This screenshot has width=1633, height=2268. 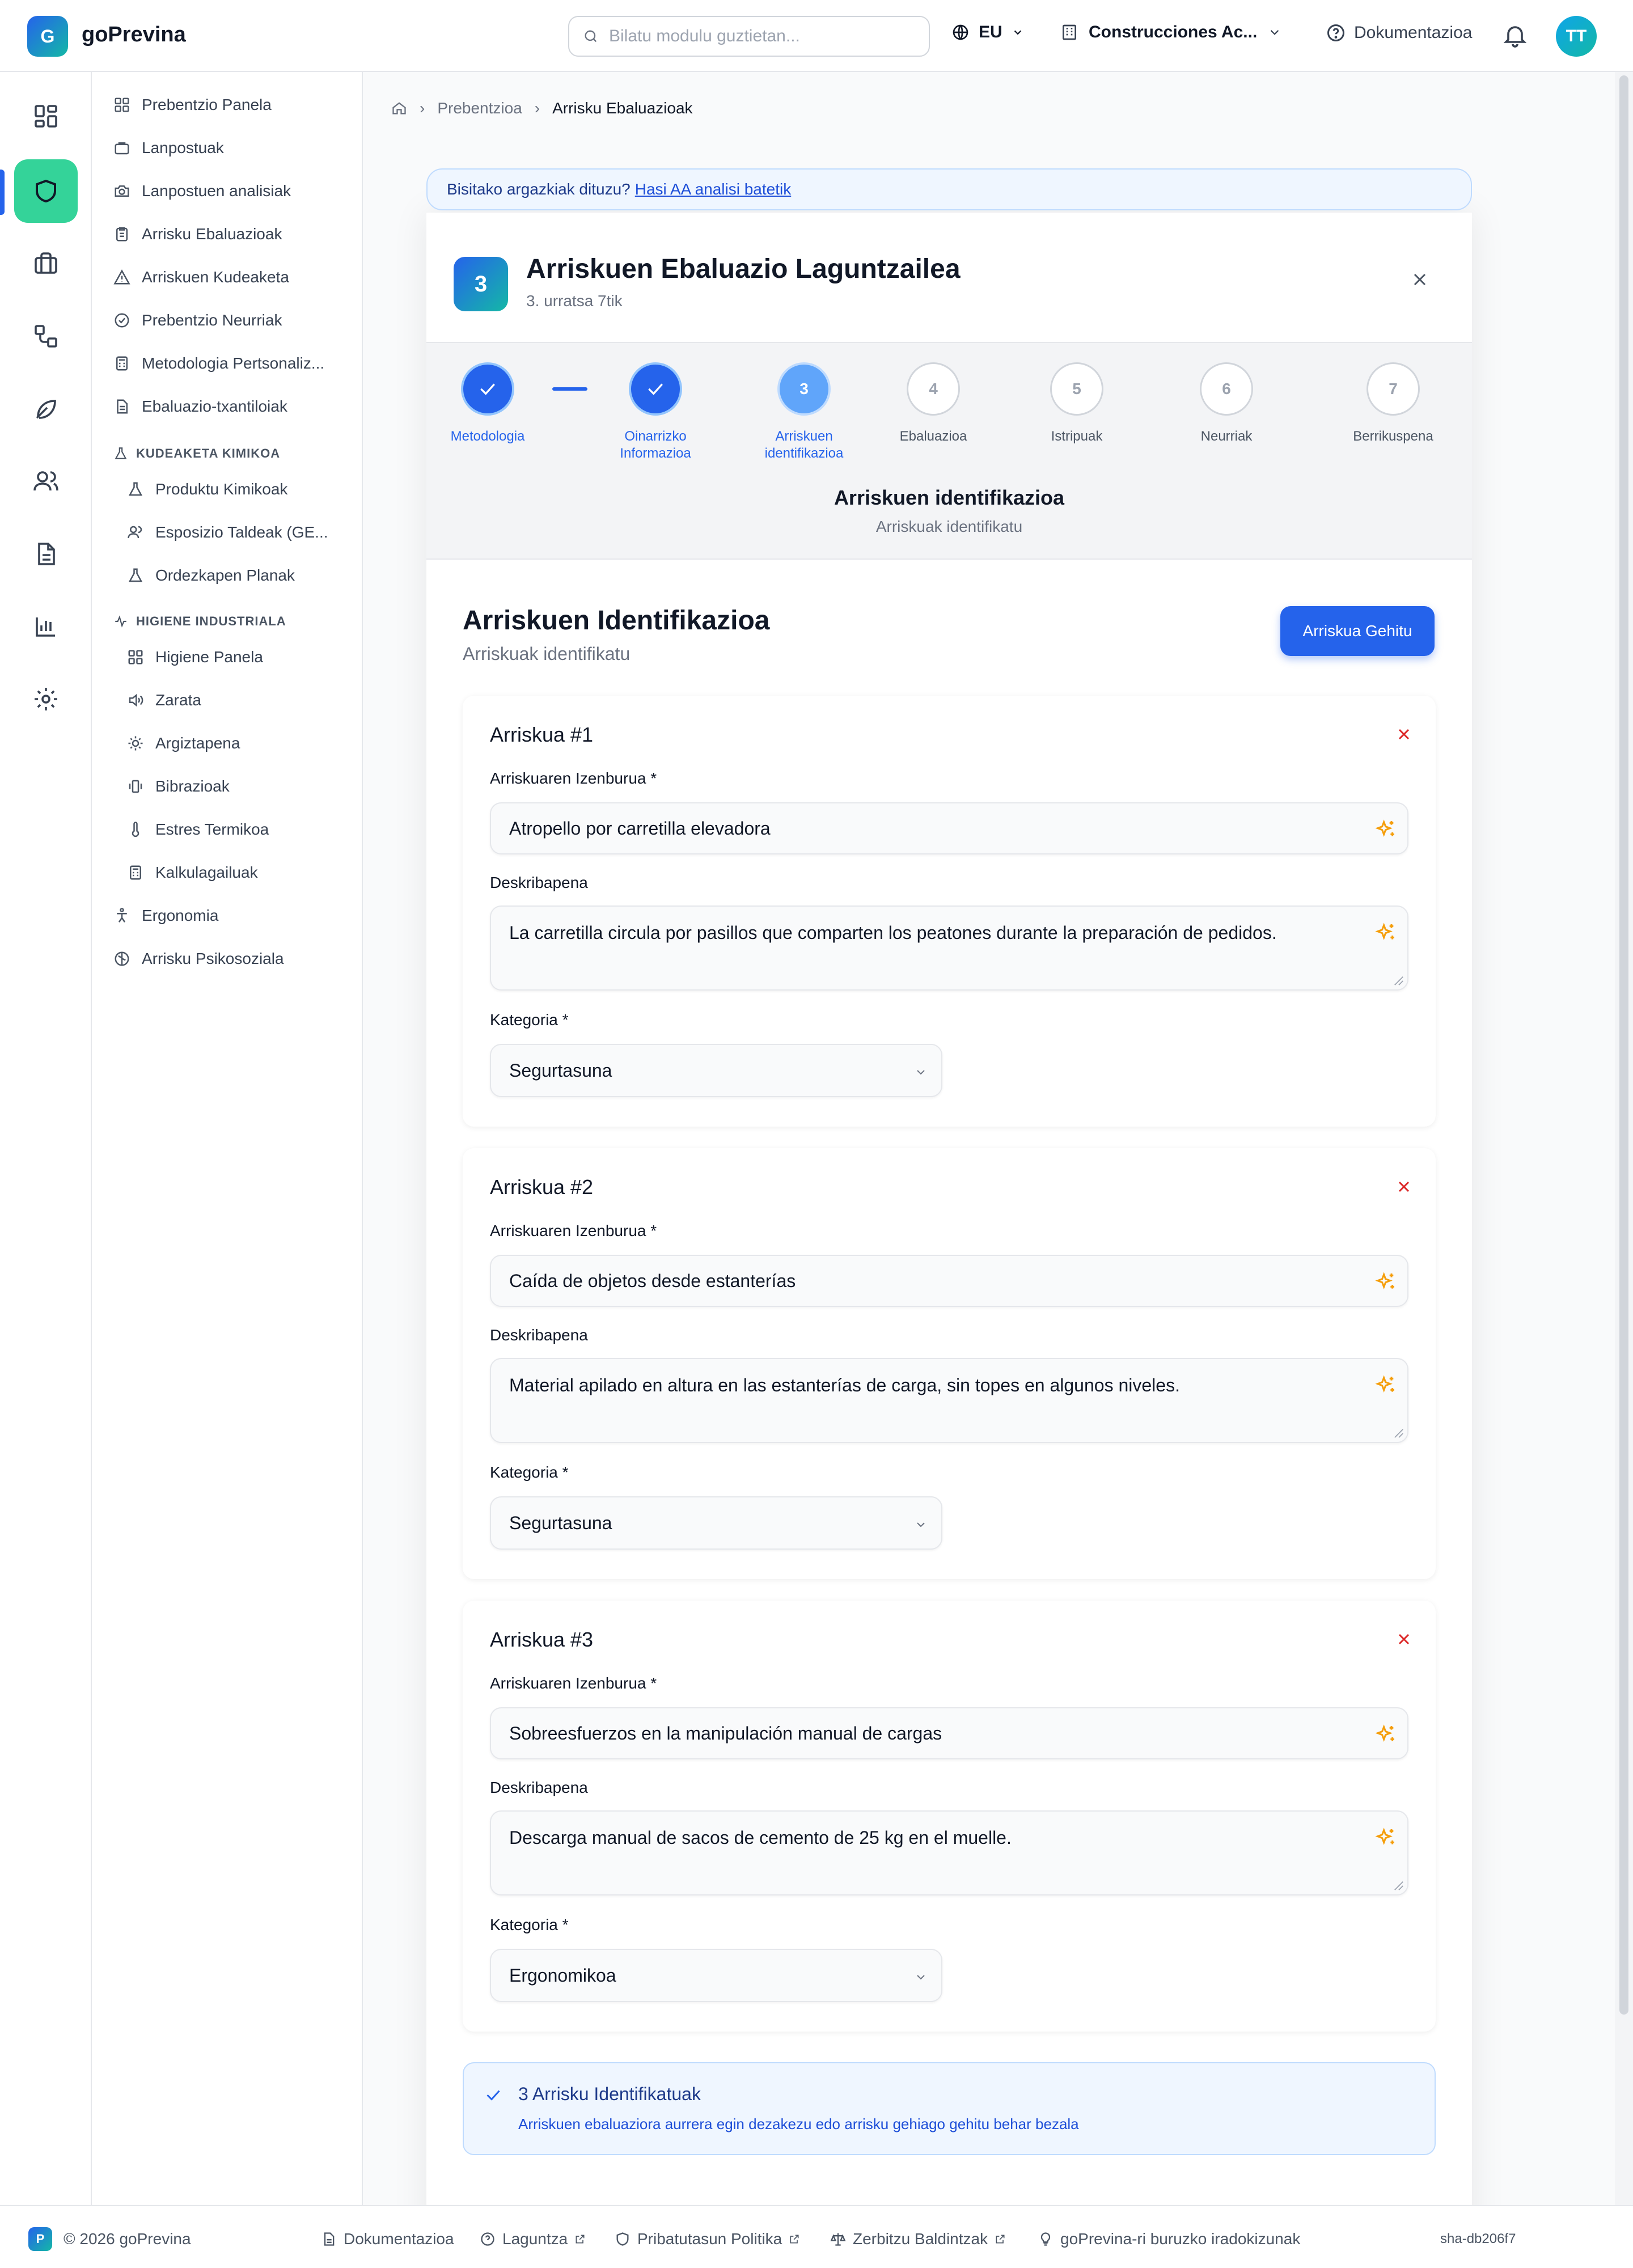 I want to click on app-name: goPrevina, so click(x=134, y=35).